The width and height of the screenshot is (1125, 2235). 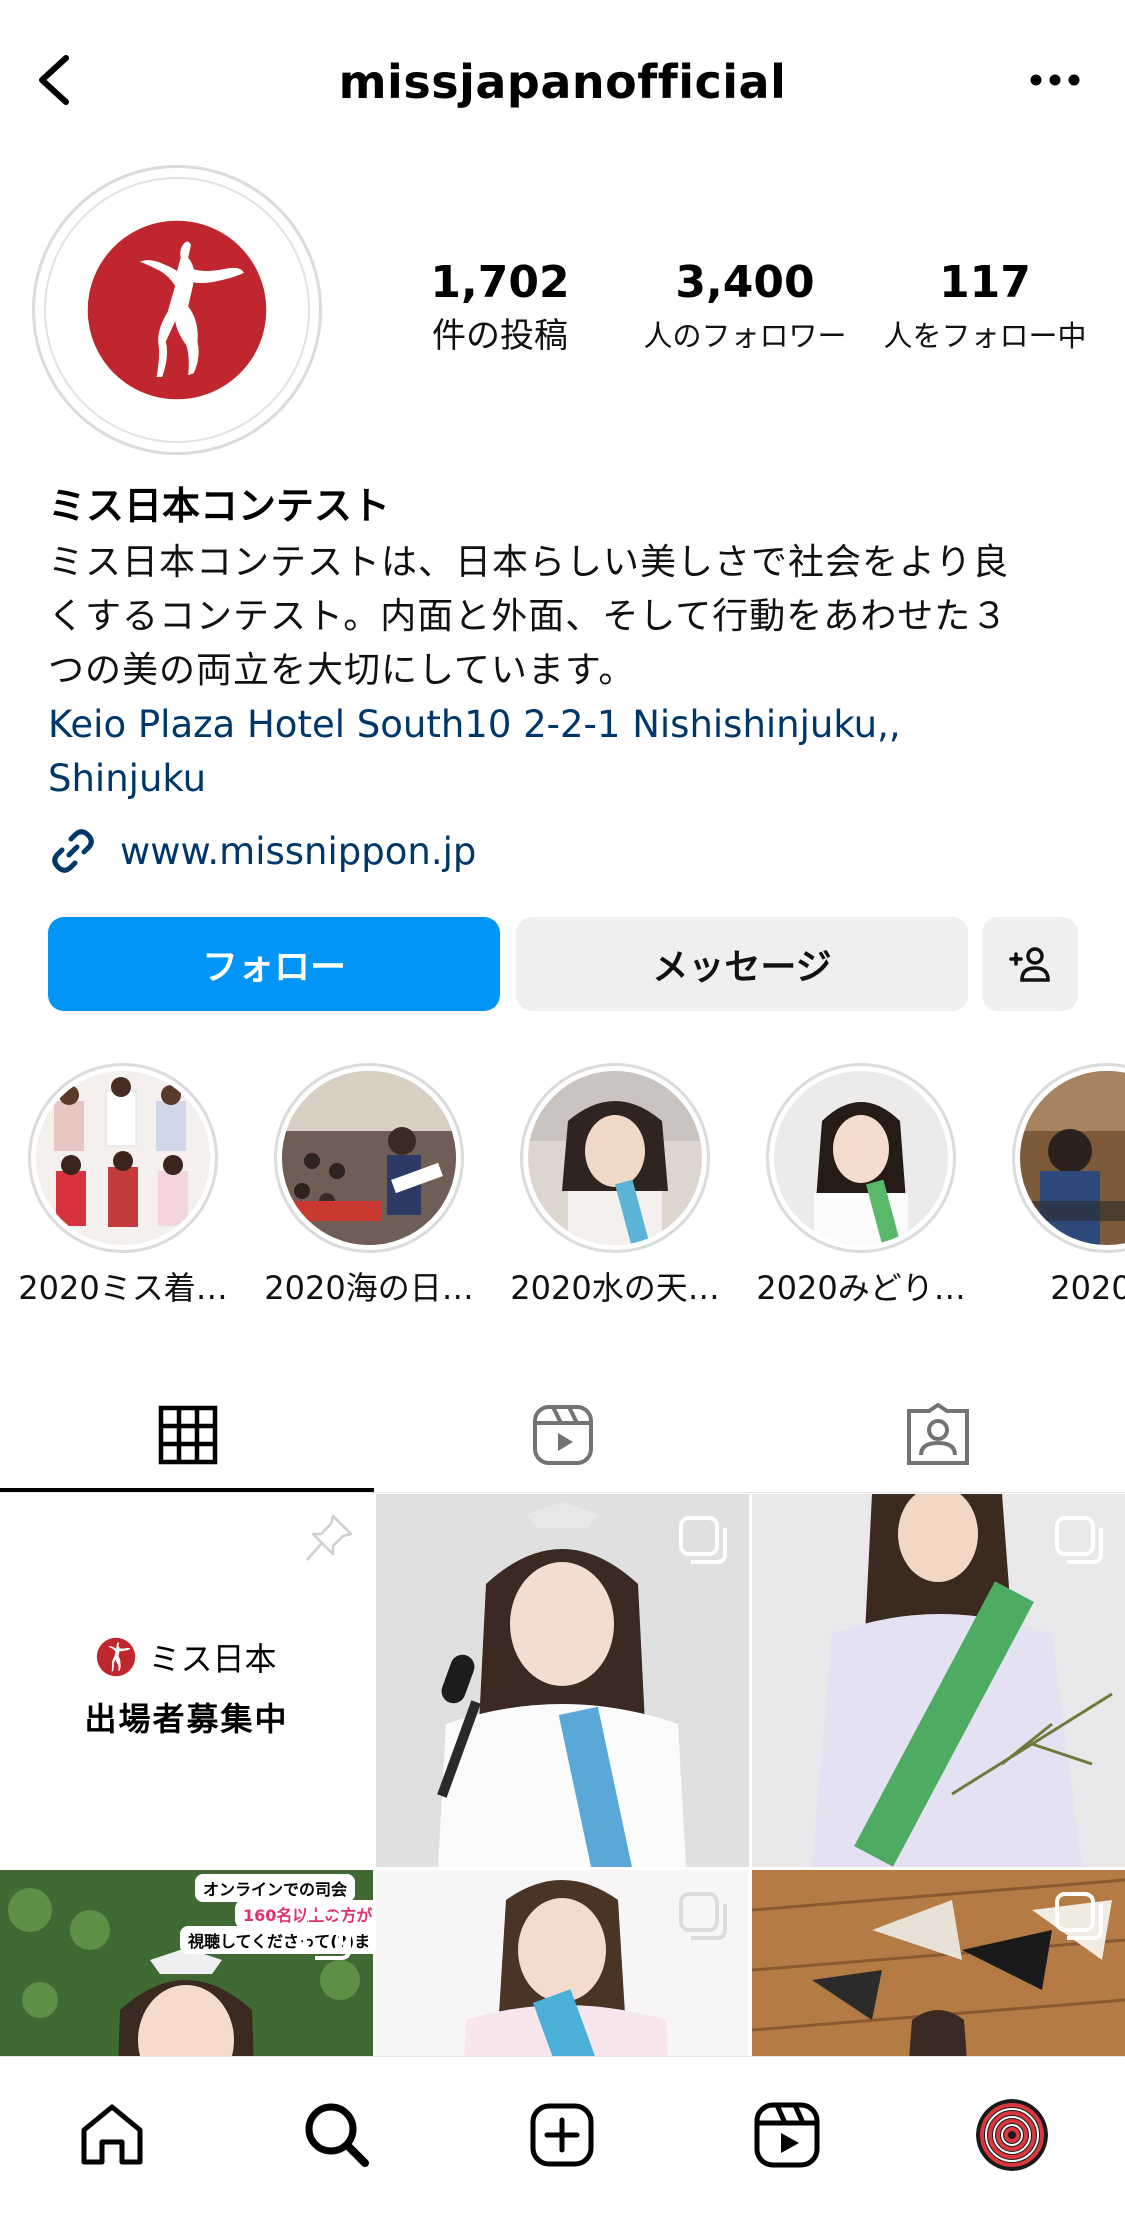 I want to click on bio-line: つの美の両立を大切にしています。, so click(x=342, y=670).